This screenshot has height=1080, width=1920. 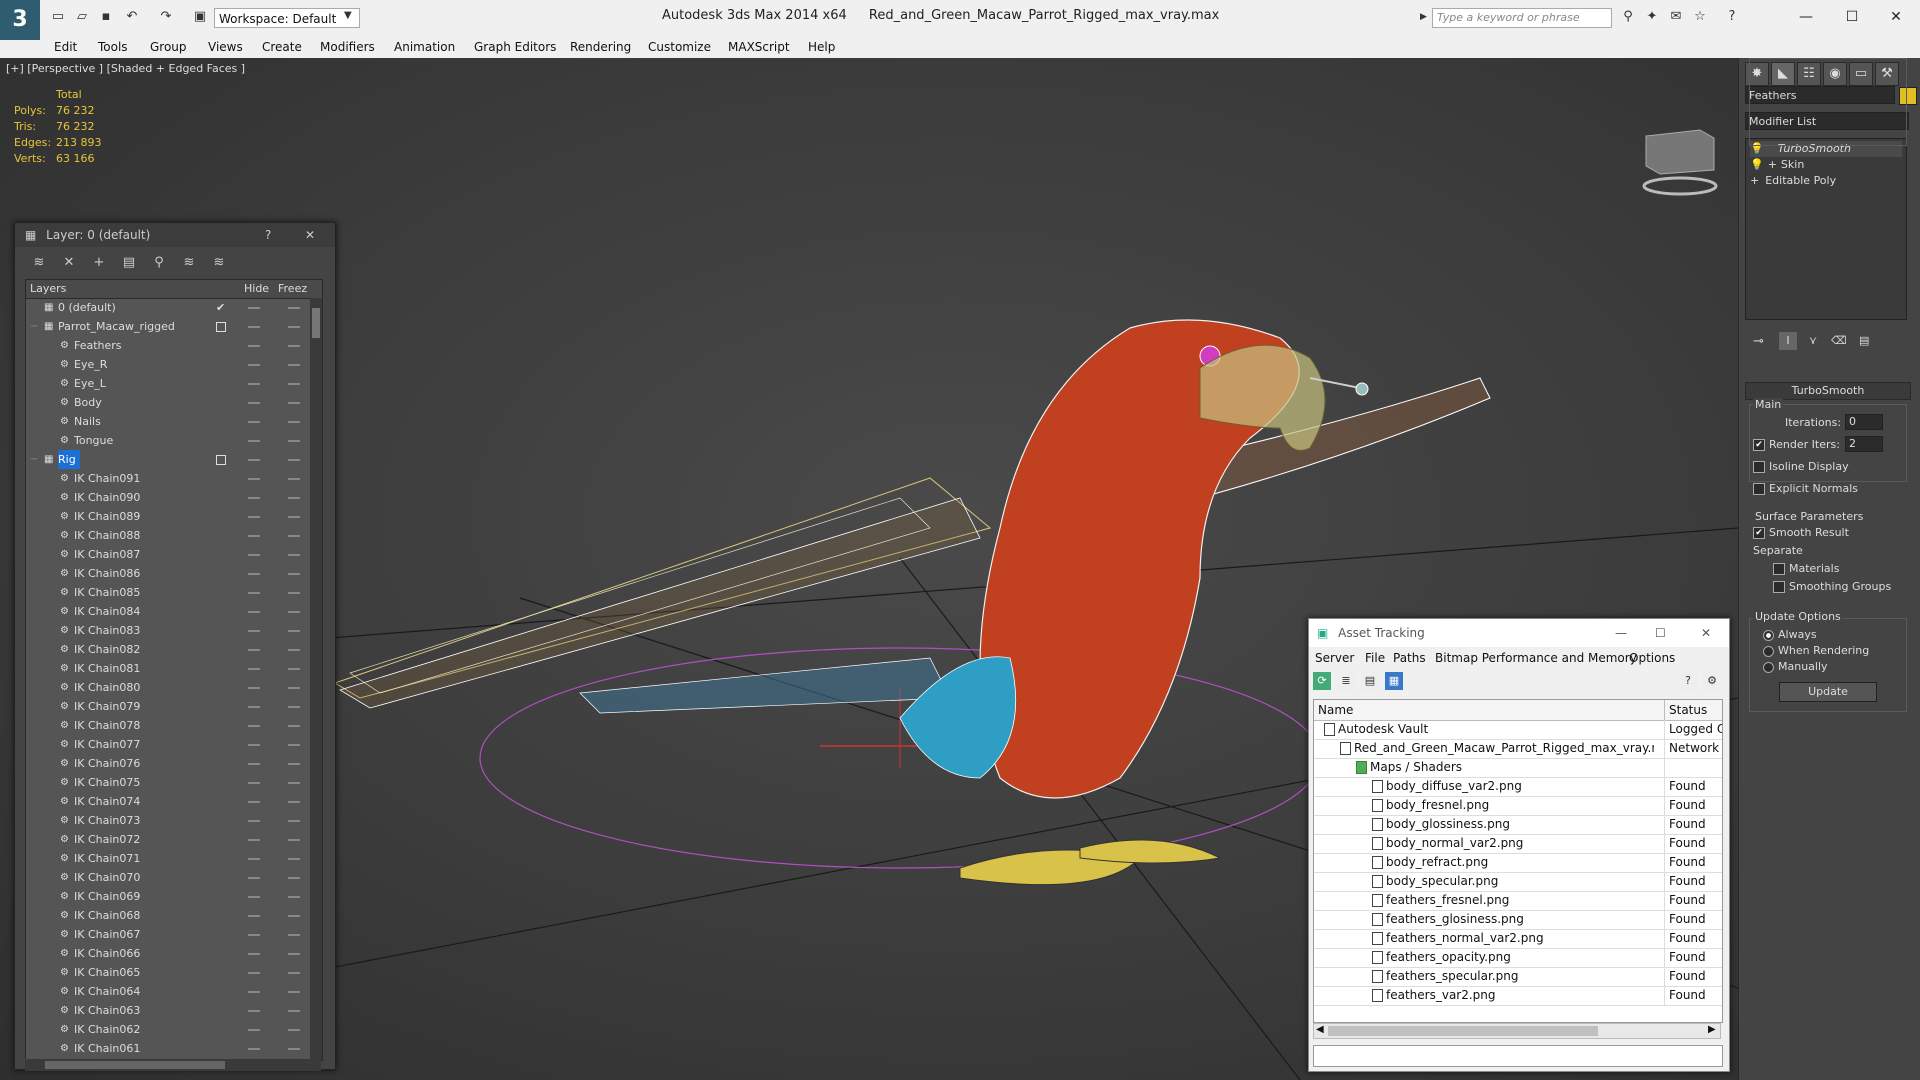 What do you see at coordinates (107, 858) in the screenshot?
I see `layer-name: IK Chain071` at bounding box center [107, 858].